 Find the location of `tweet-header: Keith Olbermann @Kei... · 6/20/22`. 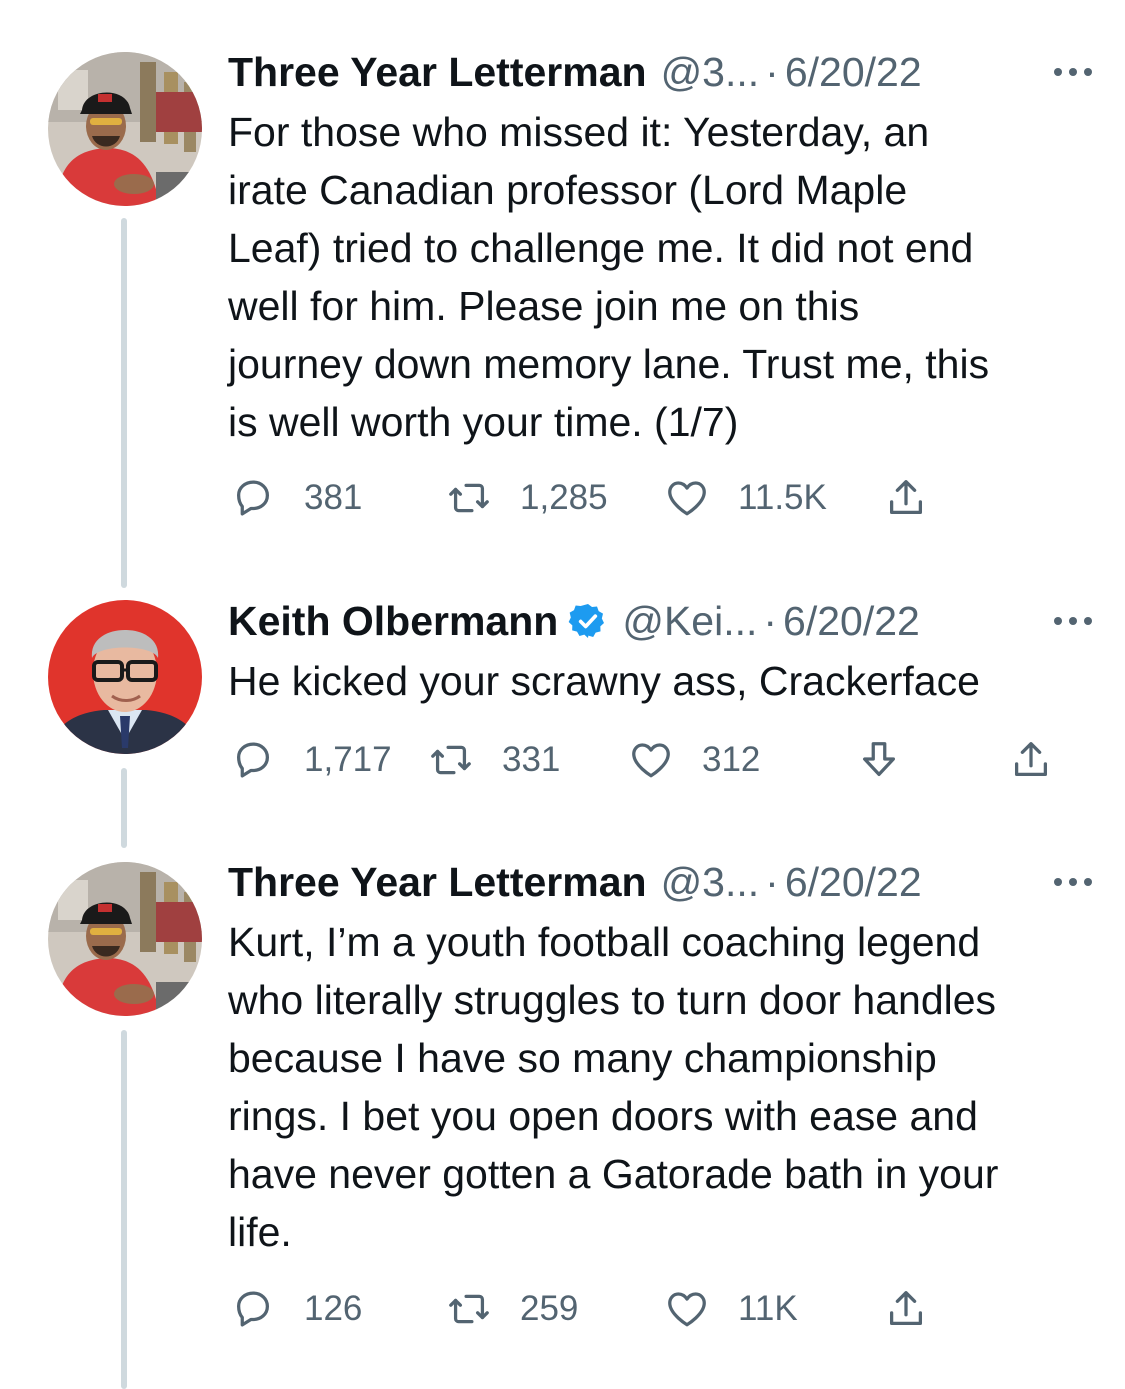

tweet-header: Keith Olbermann @Kei... · 6/20/22 is located at coordinates (661, 621).